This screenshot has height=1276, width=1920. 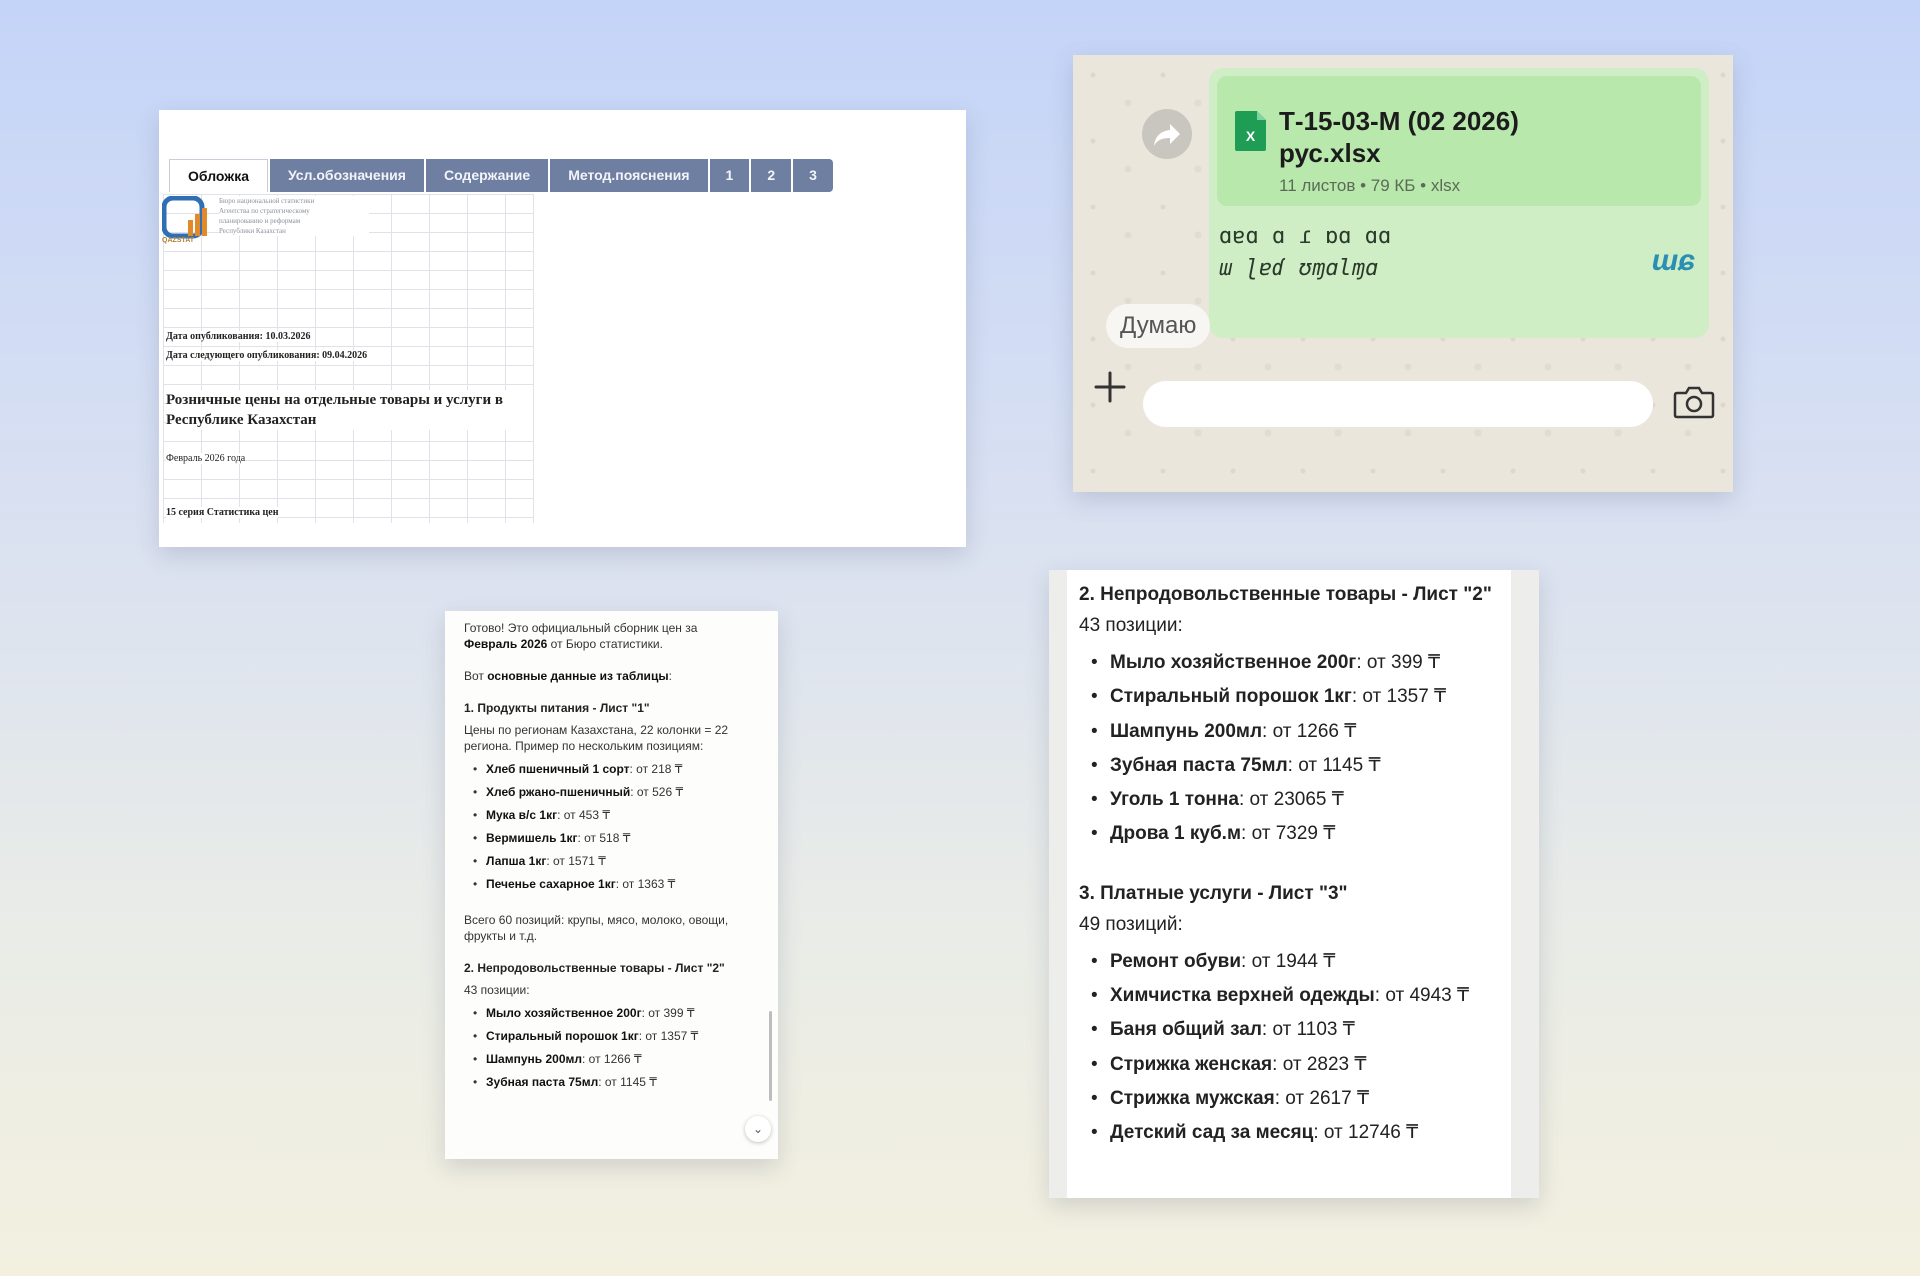 I want to click on list-item: Хлеб ржано-пшеничный: от 526 ₸, so click(x=609, y=792).